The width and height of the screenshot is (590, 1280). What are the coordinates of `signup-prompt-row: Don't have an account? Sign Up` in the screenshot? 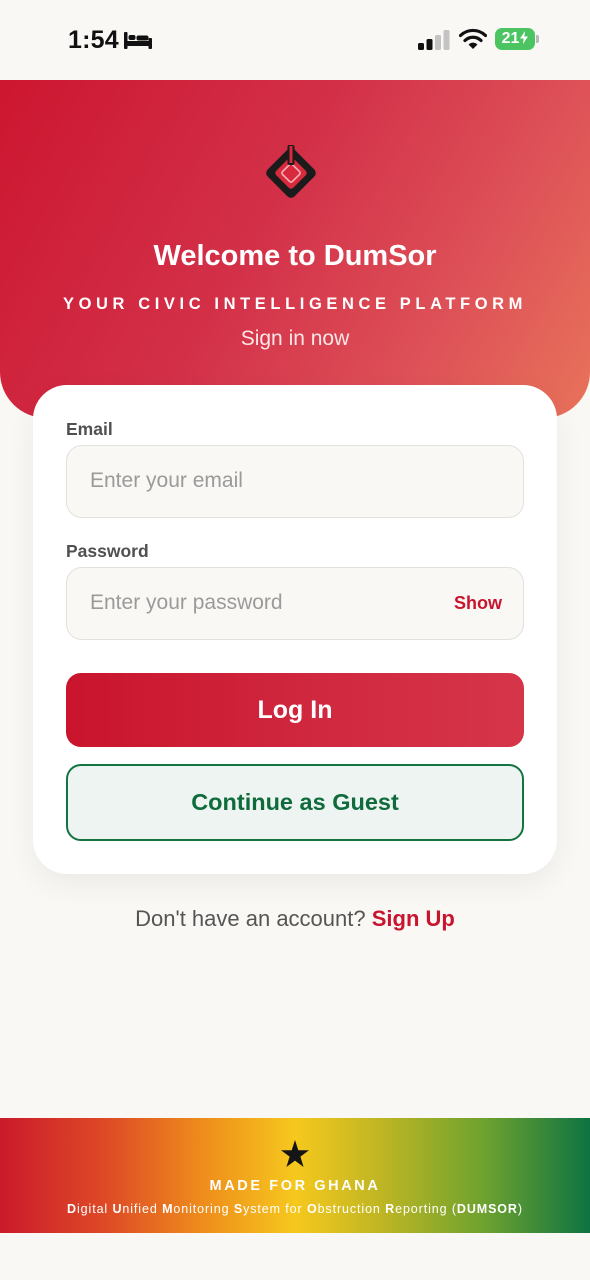 It's located at (295, 919).